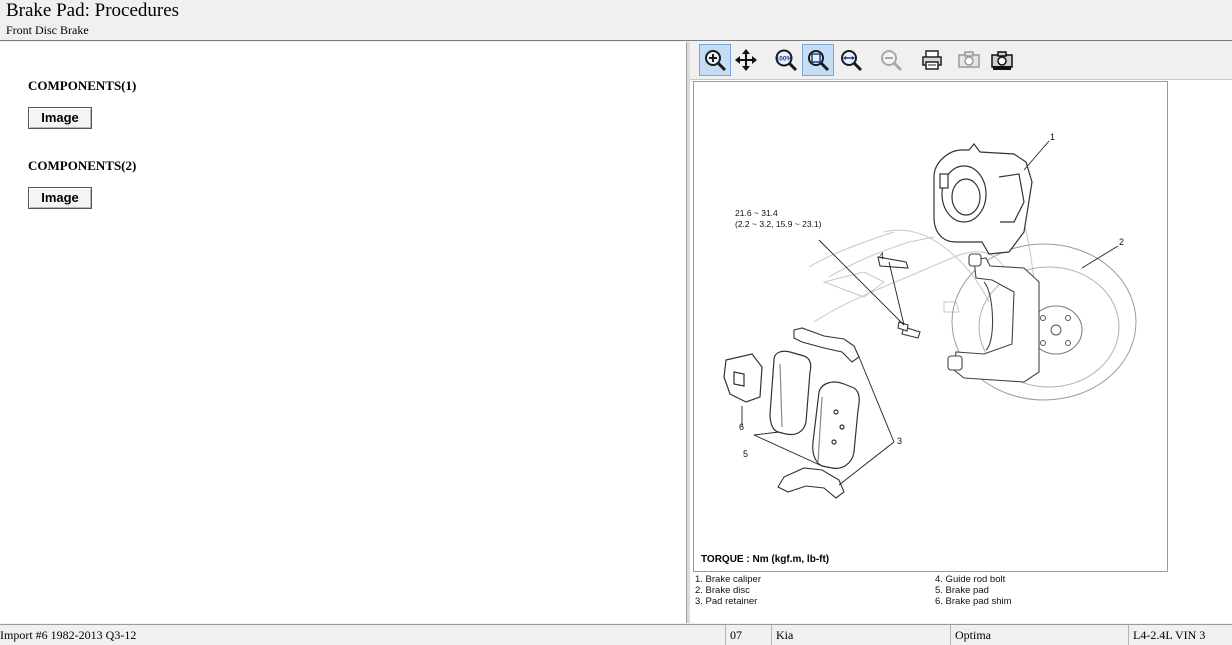 This screenshot has width=1232, height=645. I want to click on printer-icon, so click(932, 60).